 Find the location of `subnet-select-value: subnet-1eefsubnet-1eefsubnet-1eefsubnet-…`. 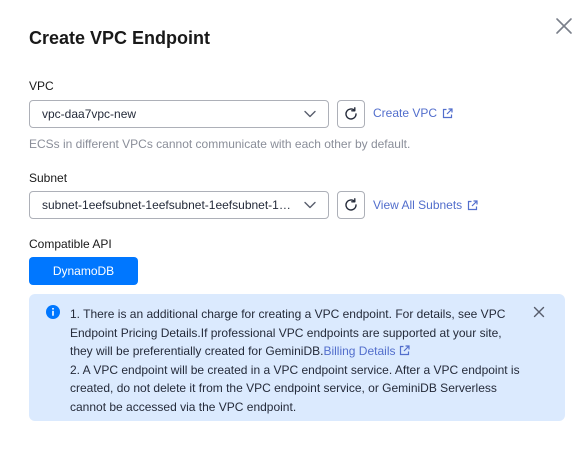

subnet-select-value: subnet-1eefsubnet-1eefsubnet-1eefsubnet-… is located at coordinates (168, 205).